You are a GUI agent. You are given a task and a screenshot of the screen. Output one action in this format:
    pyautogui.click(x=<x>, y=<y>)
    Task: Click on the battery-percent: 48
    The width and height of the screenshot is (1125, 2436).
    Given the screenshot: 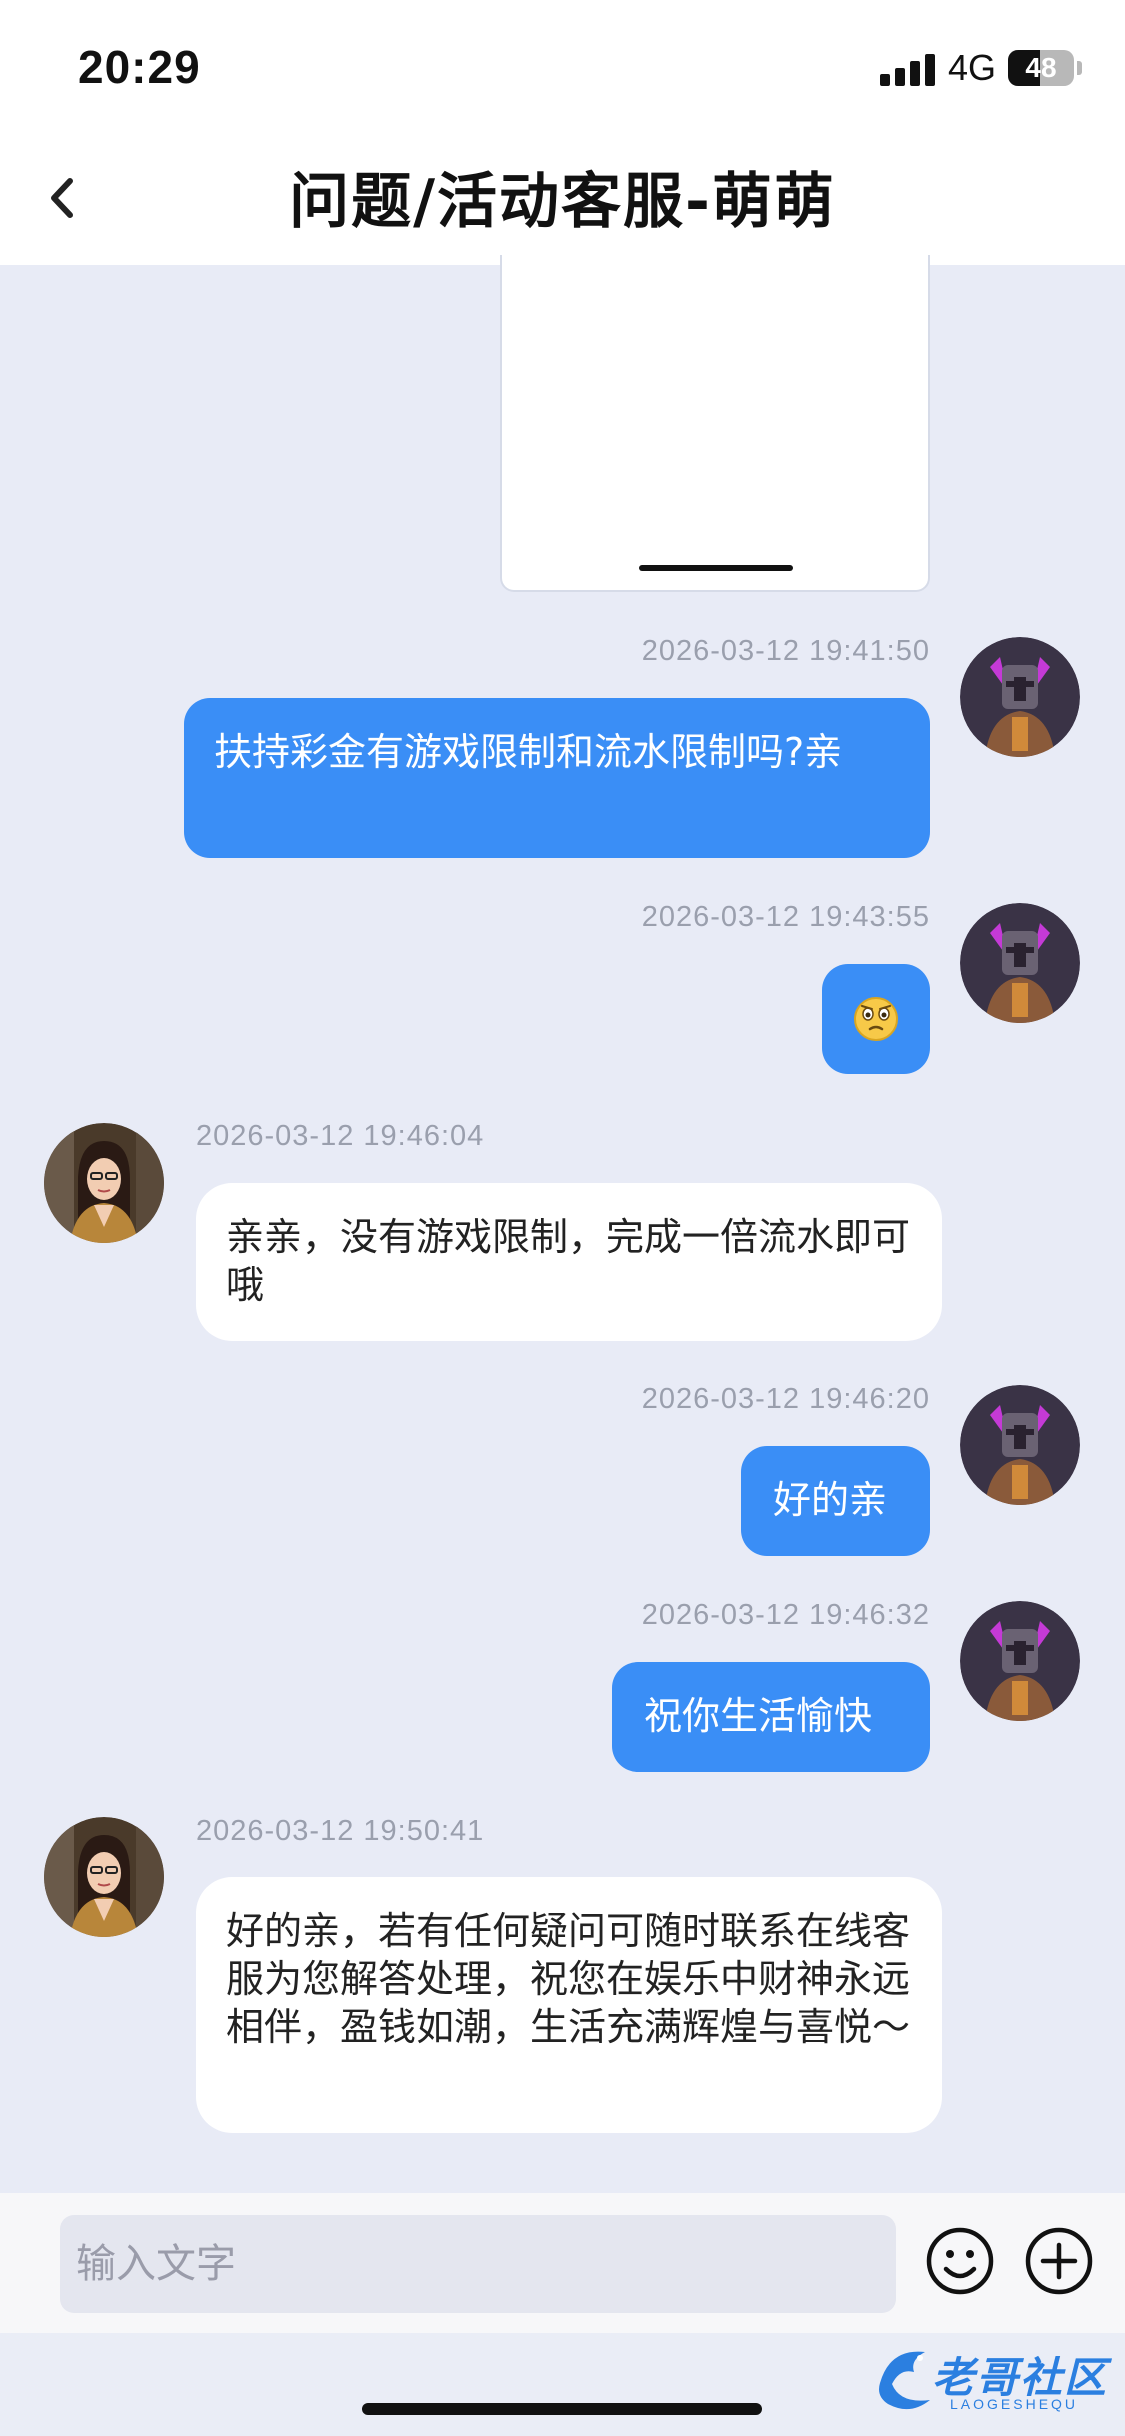 What is the action you would take?
    pyautogui.click(x=1041, y=67)
    